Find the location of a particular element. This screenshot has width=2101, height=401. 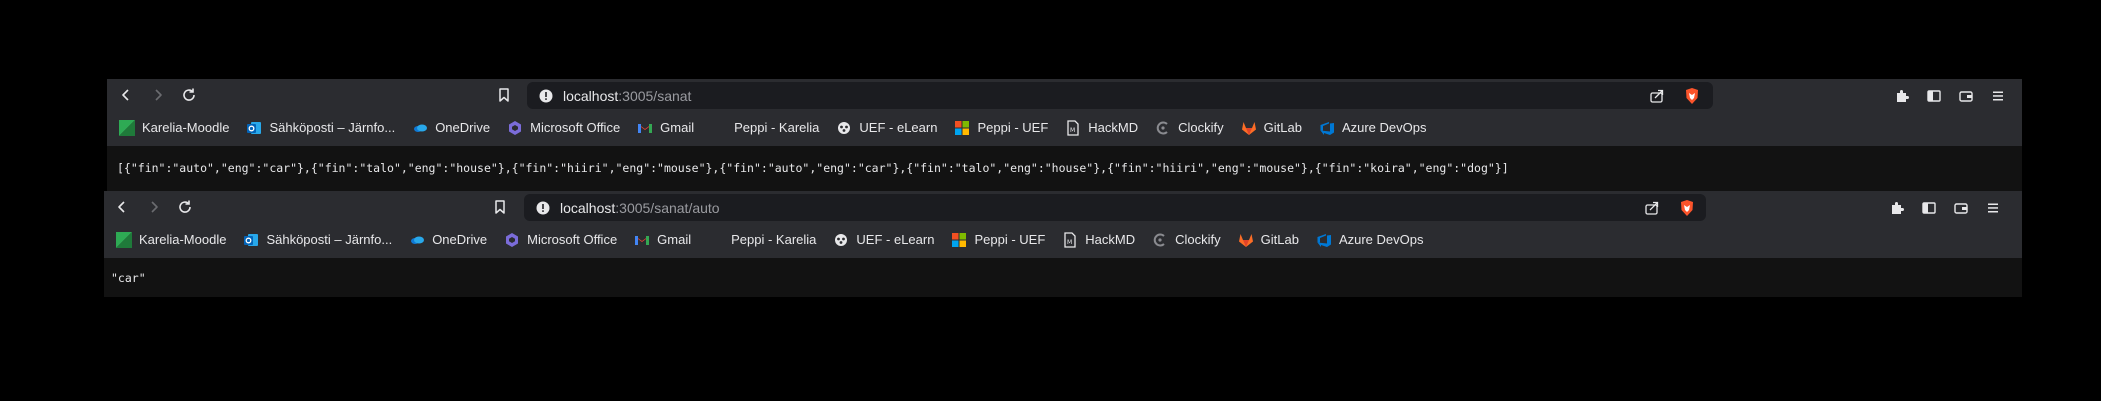

bookmark-label: Peppi - UEF is located at coordinates (1010, 239).